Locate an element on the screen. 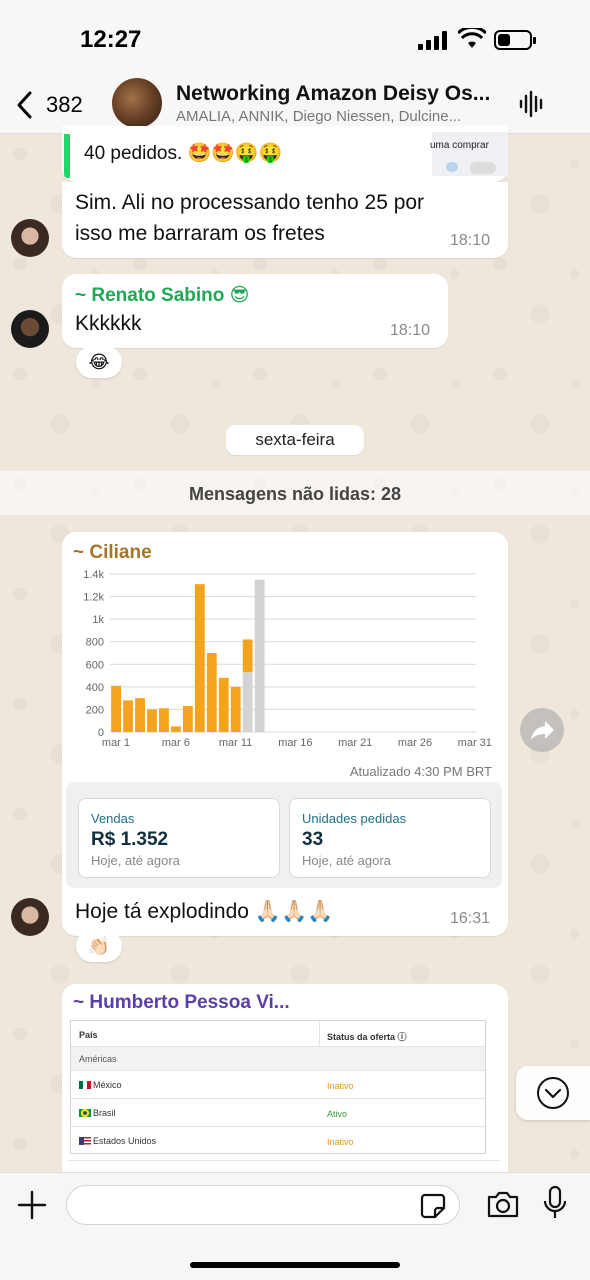  x-tick-label: mar 1 is located at coordinates (116, 743).